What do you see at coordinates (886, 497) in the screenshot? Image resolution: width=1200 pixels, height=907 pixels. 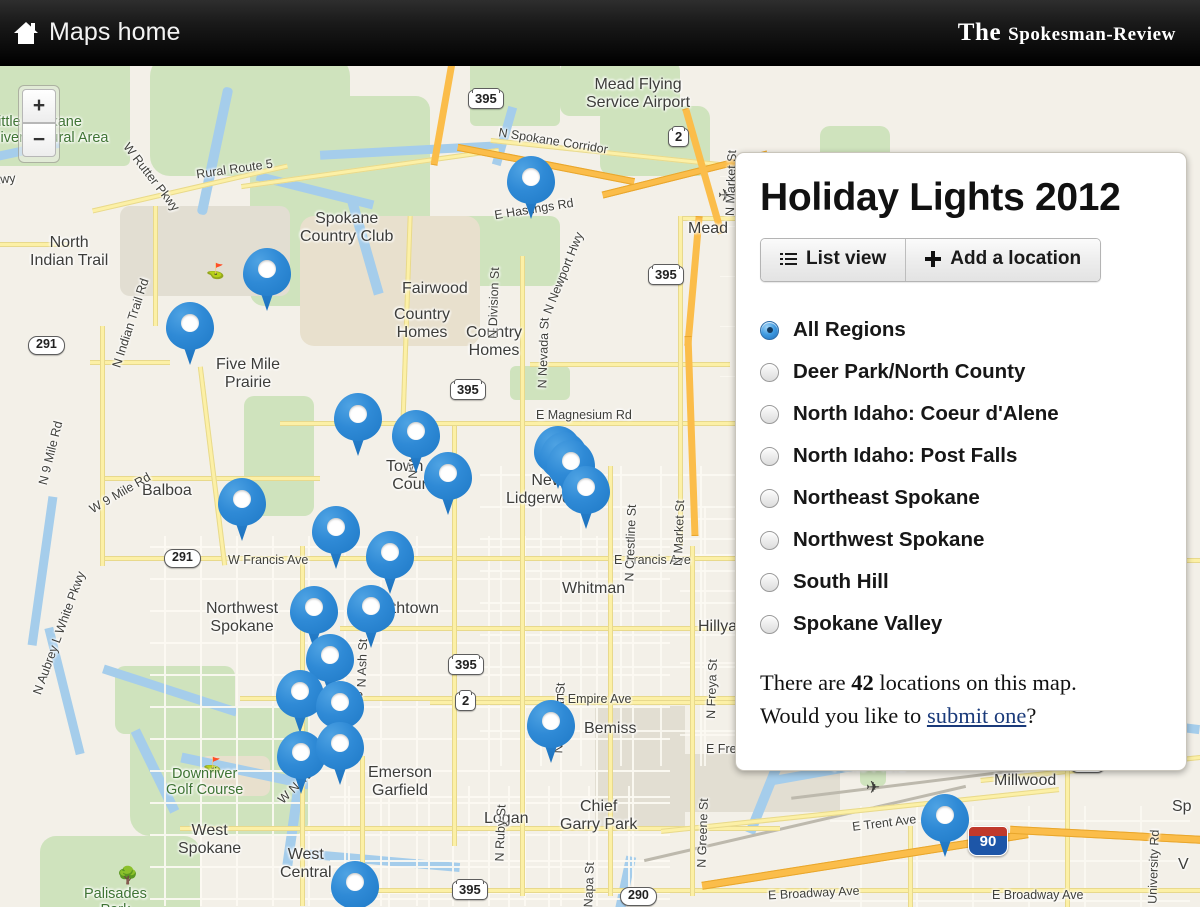 I see `region-label: Northeast Spokane` at bounding box center [886, 497].